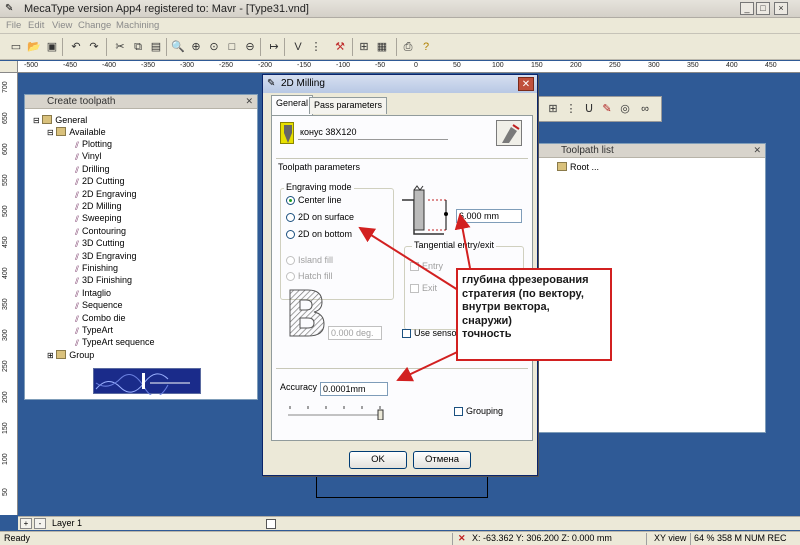 This screenshot has height=545, width=800. Describe the element at coordinates (26, 523) in the screenshot. I see `add-layer-button: +` at that location.